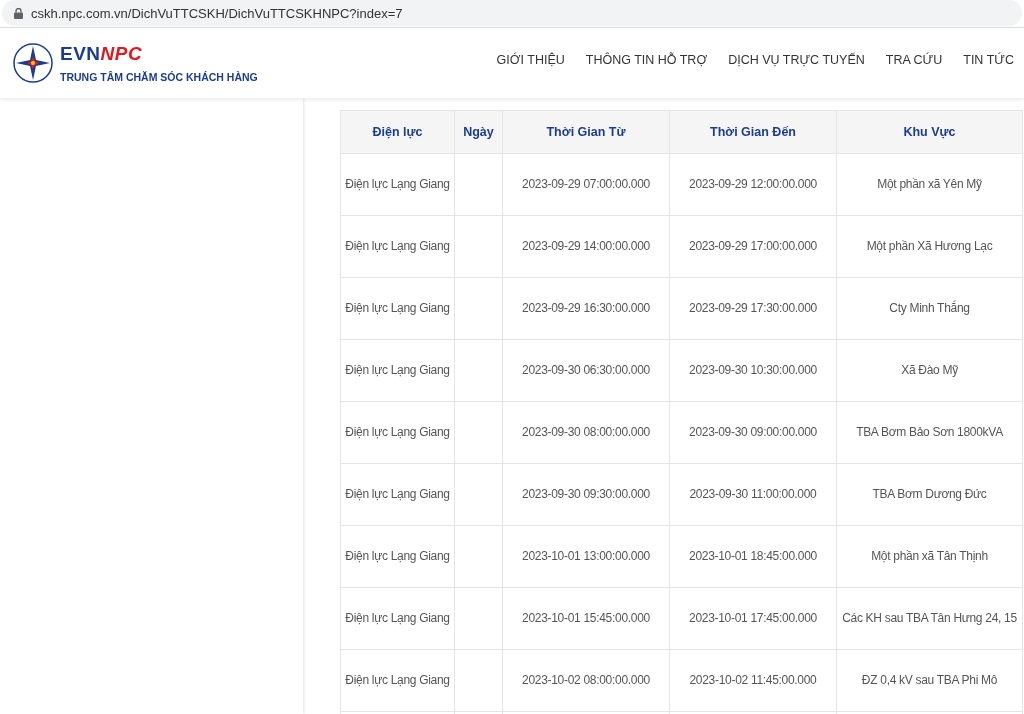 This screenshot has height=714, width=1024. I want to click on lock-icon, so click(18, 13).